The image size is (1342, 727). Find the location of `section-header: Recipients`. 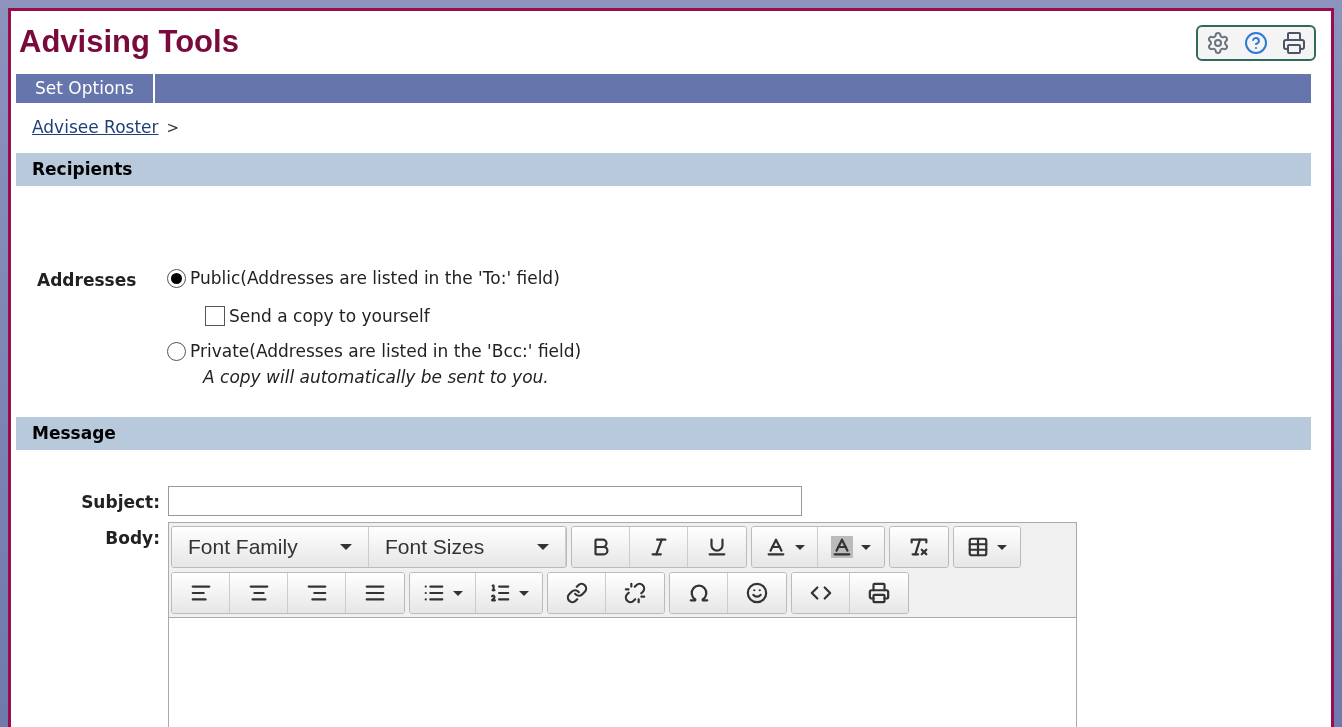

section-header: Recipients is located at coordinates (663, 169).